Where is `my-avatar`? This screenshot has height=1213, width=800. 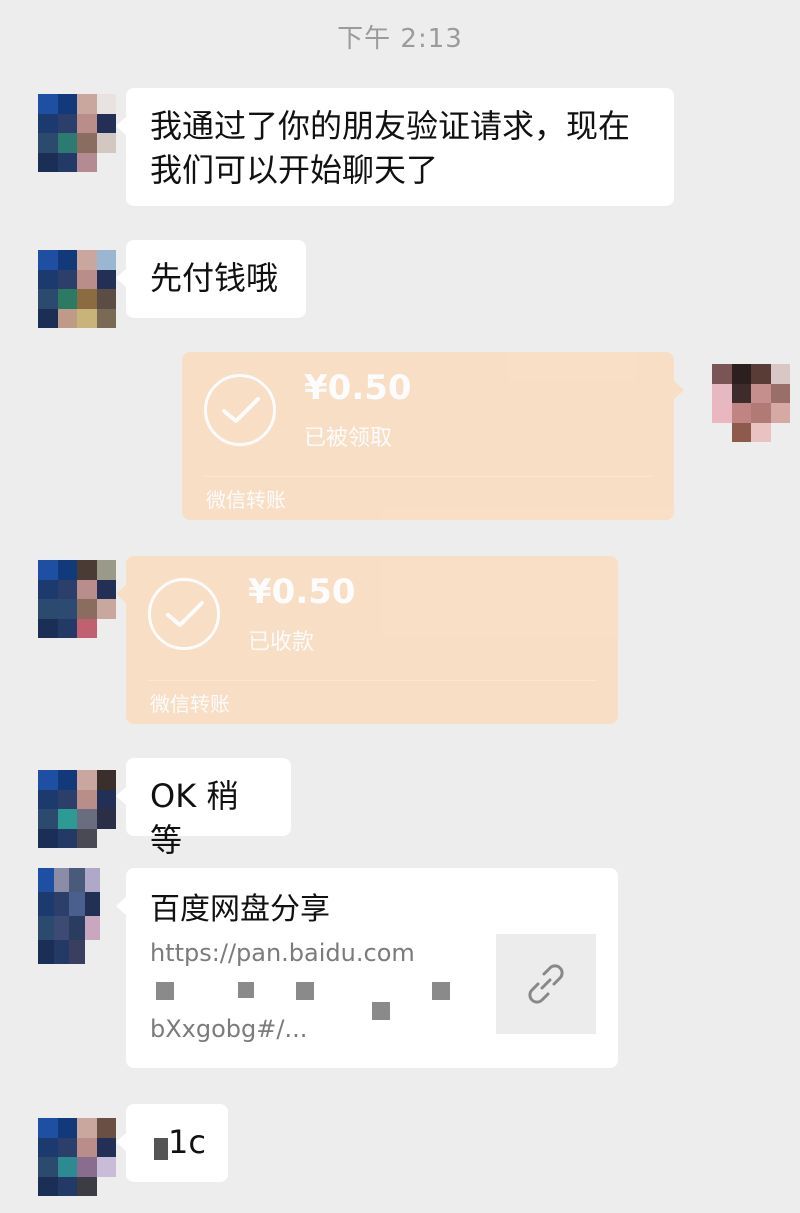 my-avatar is located at coordinates (751, 403).